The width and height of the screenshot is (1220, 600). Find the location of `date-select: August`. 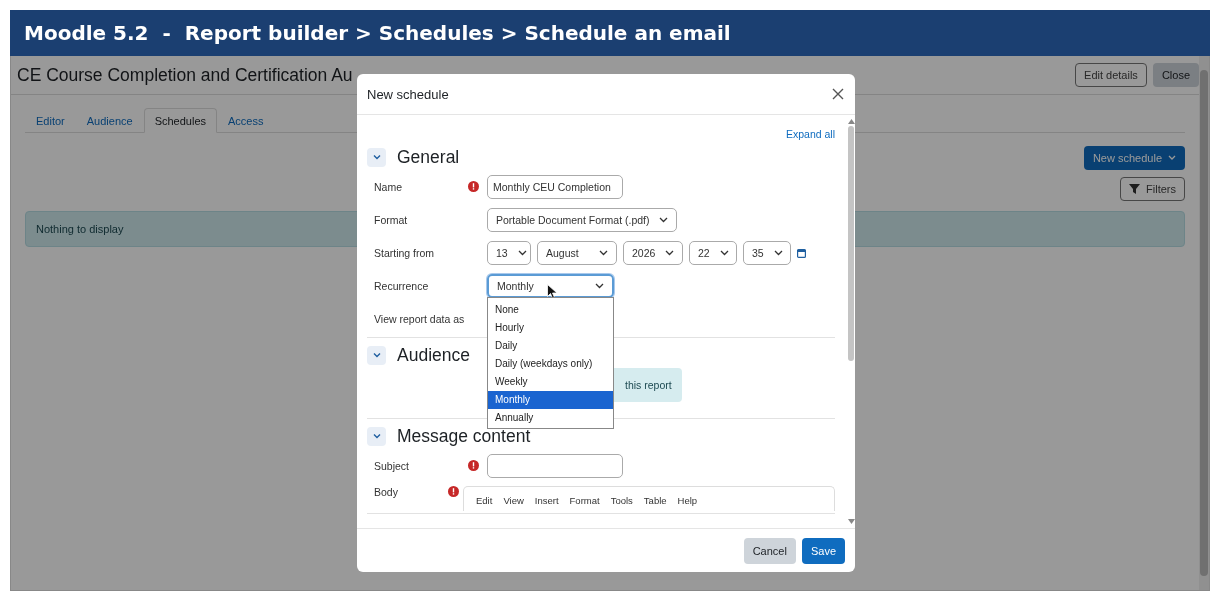

date-select: August is located at coordinates (577, 252).